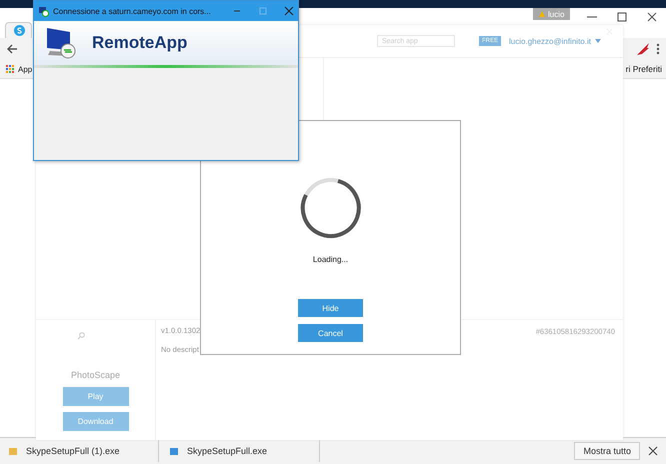 The width and height of the screenshot is (666, 464). Describe the element at coordinates (43, 11) in the screenshot. I see `connection-icon` at that location.